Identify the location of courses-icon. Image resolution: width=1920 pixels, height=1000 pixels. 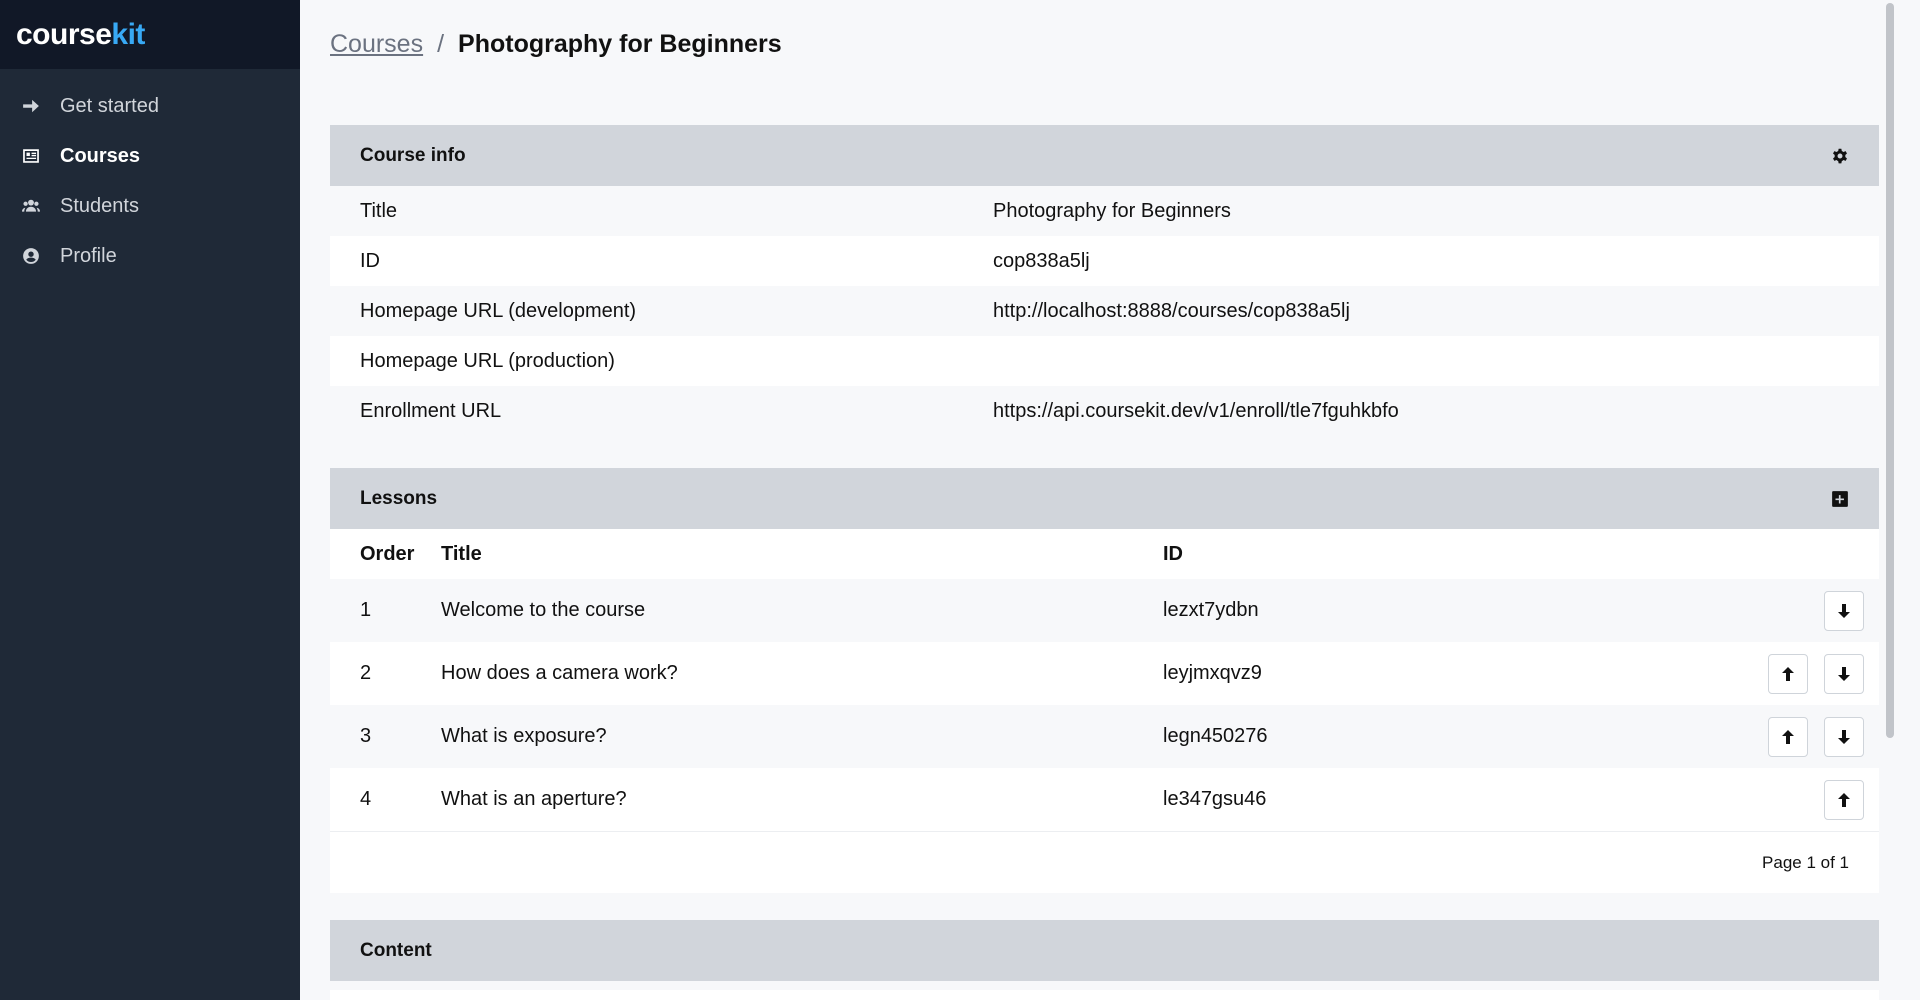
(31, 156).